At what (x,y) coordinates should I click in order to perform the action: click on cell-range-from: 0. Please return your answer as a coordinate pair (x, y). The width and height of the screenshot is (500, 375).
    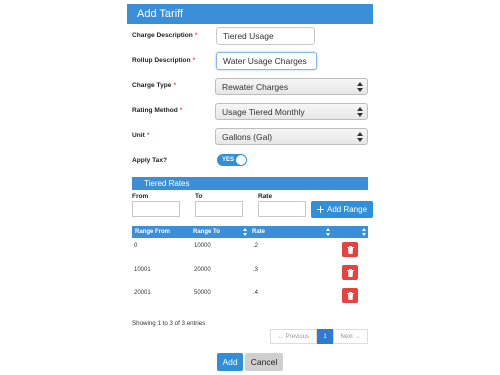
    Looking at the image, I should click on (136, 246).